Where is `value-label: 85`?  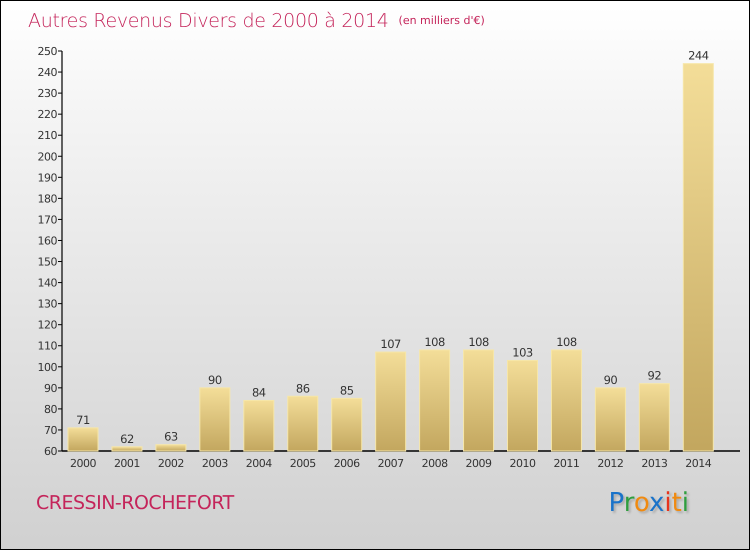
value-label: 85 is located at coordinates (347, 390).